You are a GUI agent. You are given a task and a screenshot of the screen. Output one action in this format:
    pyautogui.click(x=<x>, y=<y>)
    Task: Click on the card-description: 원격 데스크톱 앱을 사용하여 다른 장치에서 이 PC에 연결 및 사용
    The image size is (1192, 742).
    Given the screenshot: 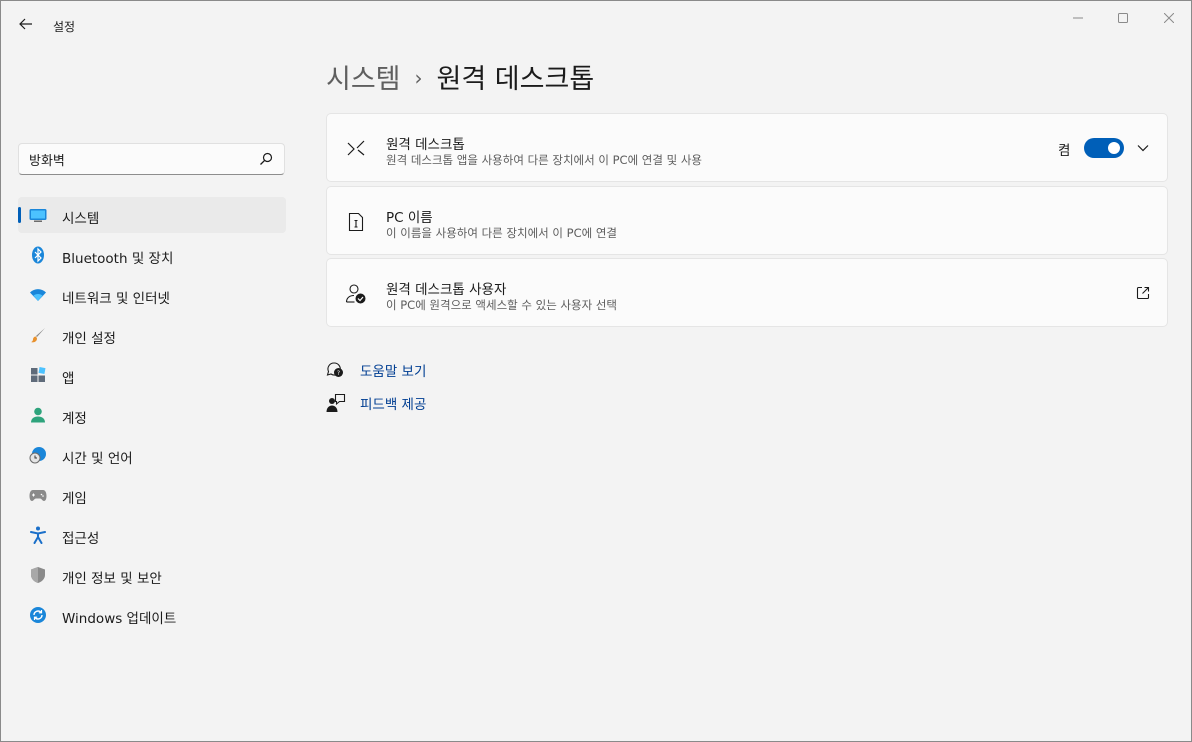 What is the action you would take?
    pyautogui.click(x=544, y=160)
    